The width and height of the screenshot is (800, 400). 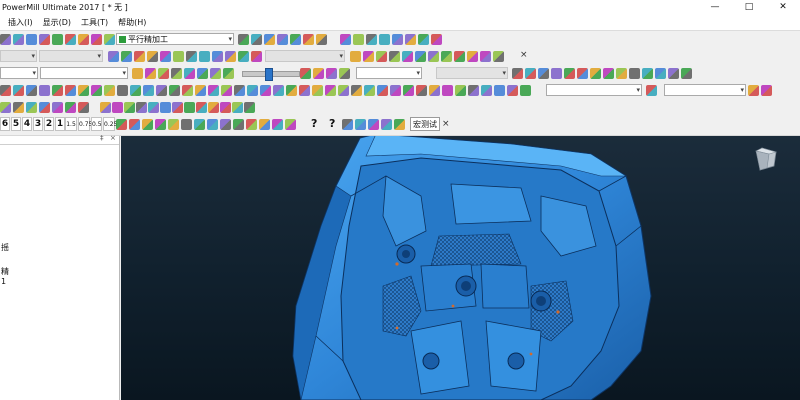 I want to click on scale-button: 1.5, so click(x=71, y=124).